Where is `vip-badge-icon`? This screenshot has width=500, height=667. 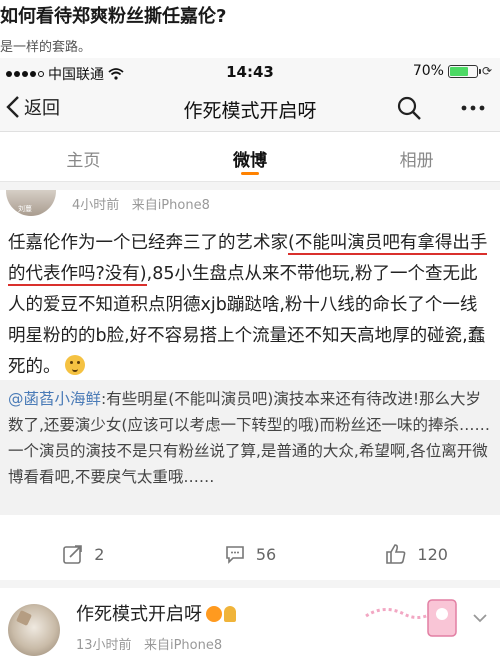
vip-badge-icon is located at coordinates (214, 614).